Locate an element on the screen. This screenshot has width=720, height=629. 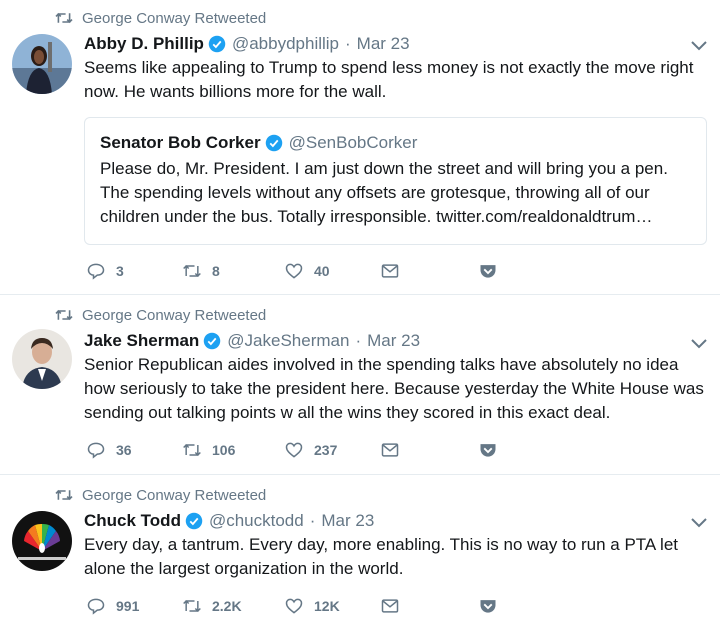
tweet-actions: 3 8 40 is located at coordinates (292, 271).